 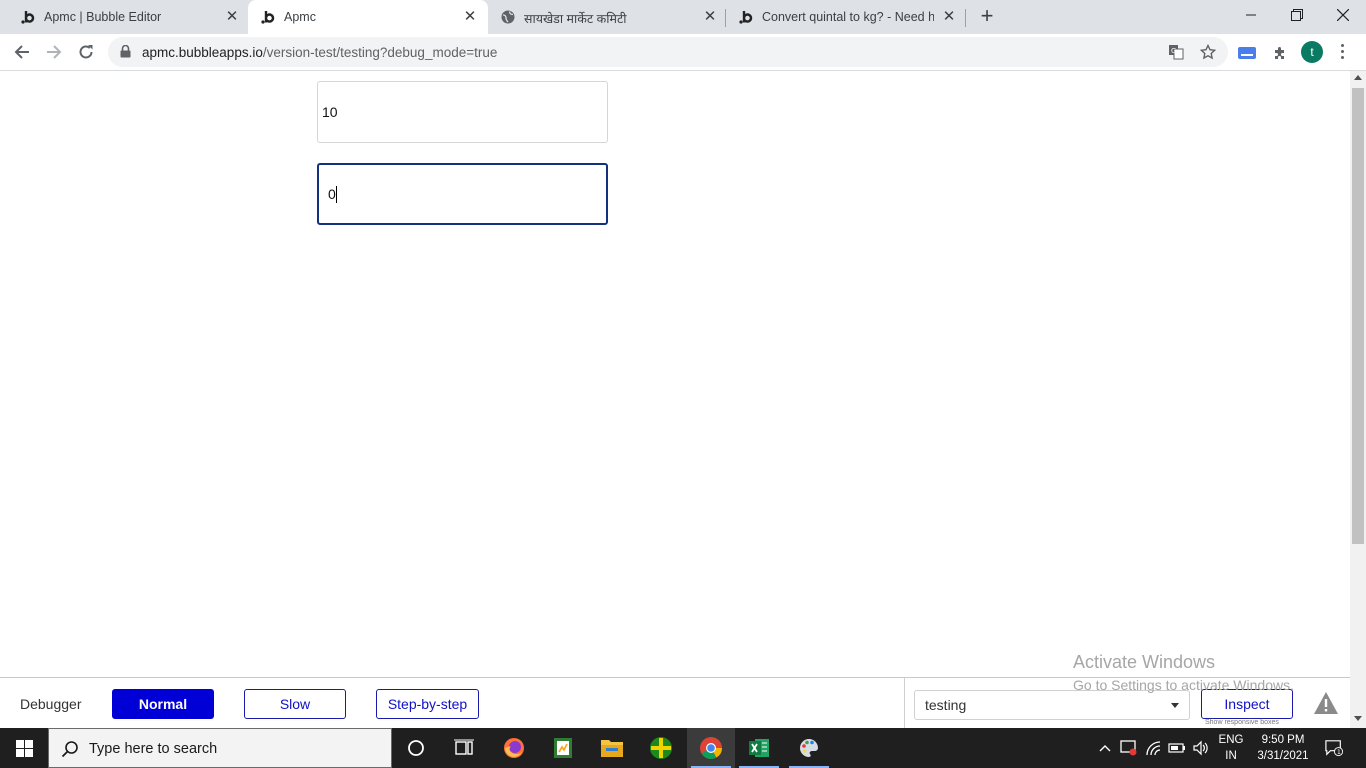 What do you see at coordinates (1283, 748) in the screenshot?
I see `taskbar-clock: 9:50 PM 3/31/2021` at bounding box center [1283, 748].